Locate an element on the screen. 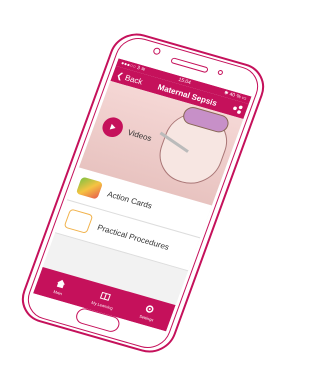 The height and width of the screenshot is (386, 320). play-button is located at coordinates (112, 127).